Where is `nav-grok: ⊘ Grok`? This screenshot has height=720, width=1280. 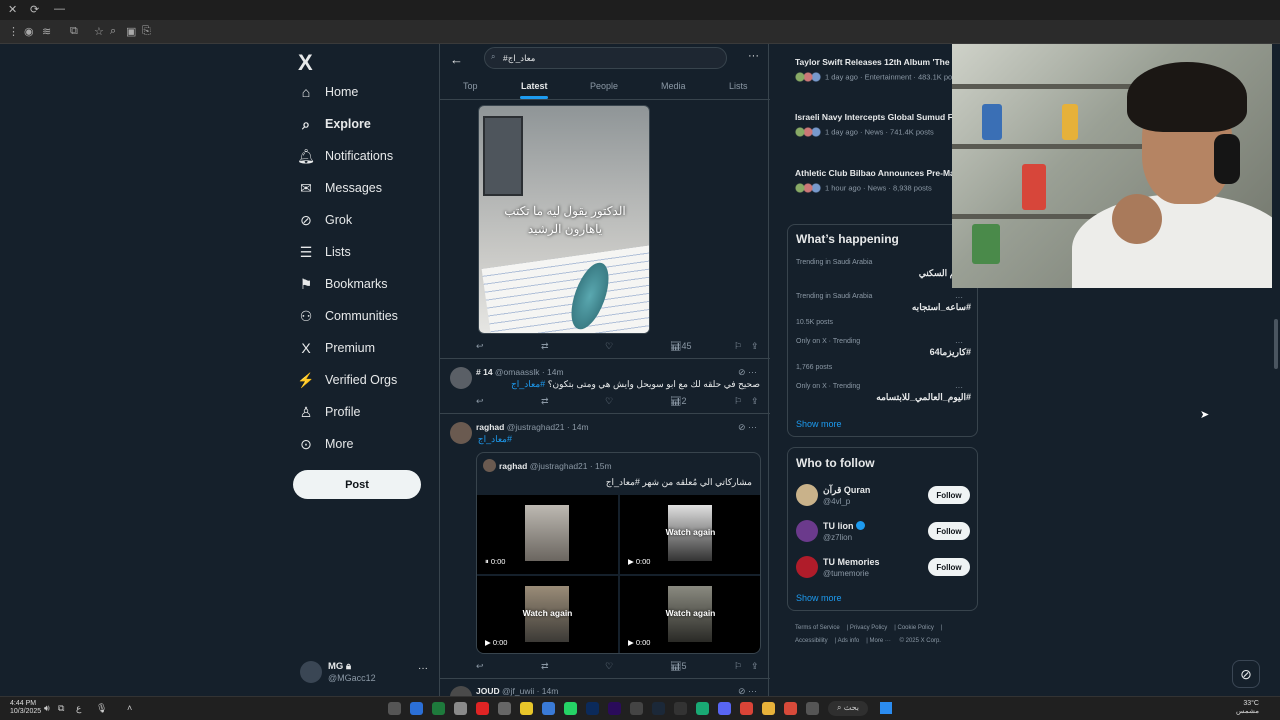 nav-grok: ⊘ Grok is located at coordinates (368, 220).